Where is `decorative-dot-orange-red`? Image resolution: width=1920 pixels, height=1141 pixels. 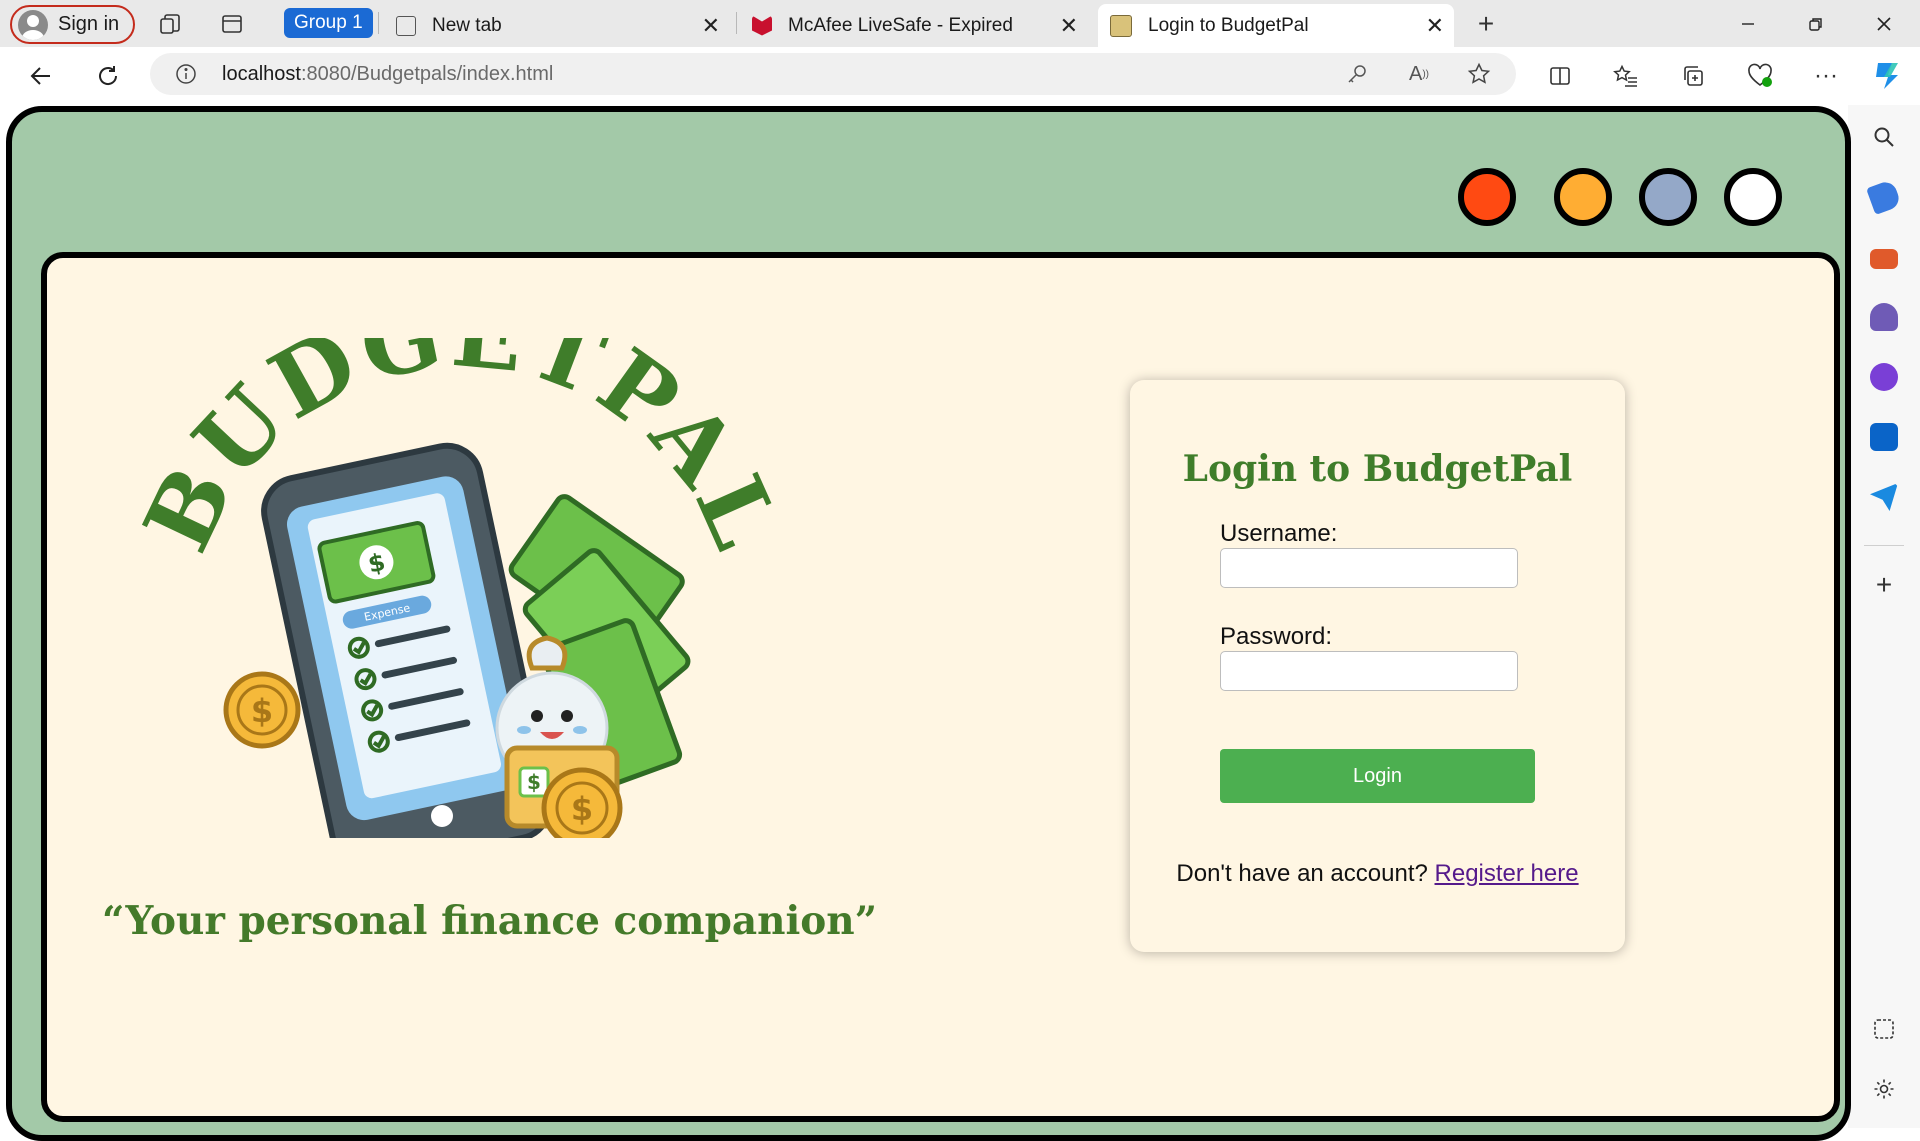
decorative-dot-orange-red is located at coordinates (1487, 197).